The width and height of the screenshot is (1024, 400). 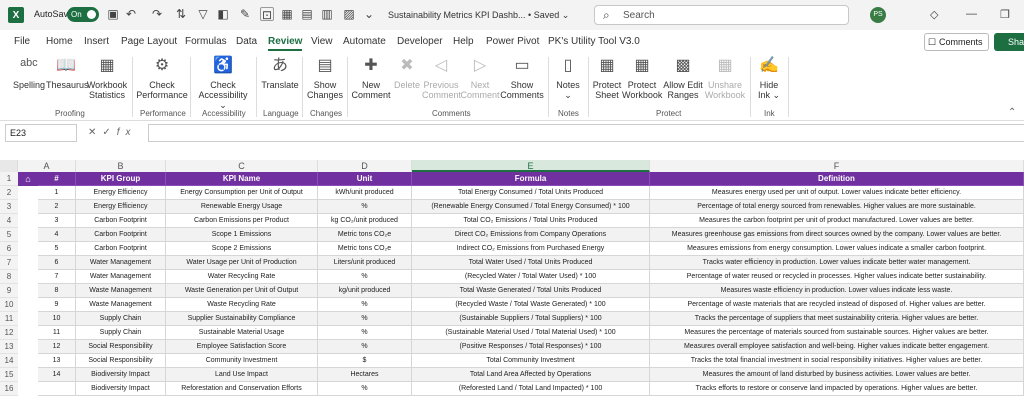 What do you see at coordinates (57, 263) in the screenshot?
I see `cell-num: 6` at bounding box center [57, 263].